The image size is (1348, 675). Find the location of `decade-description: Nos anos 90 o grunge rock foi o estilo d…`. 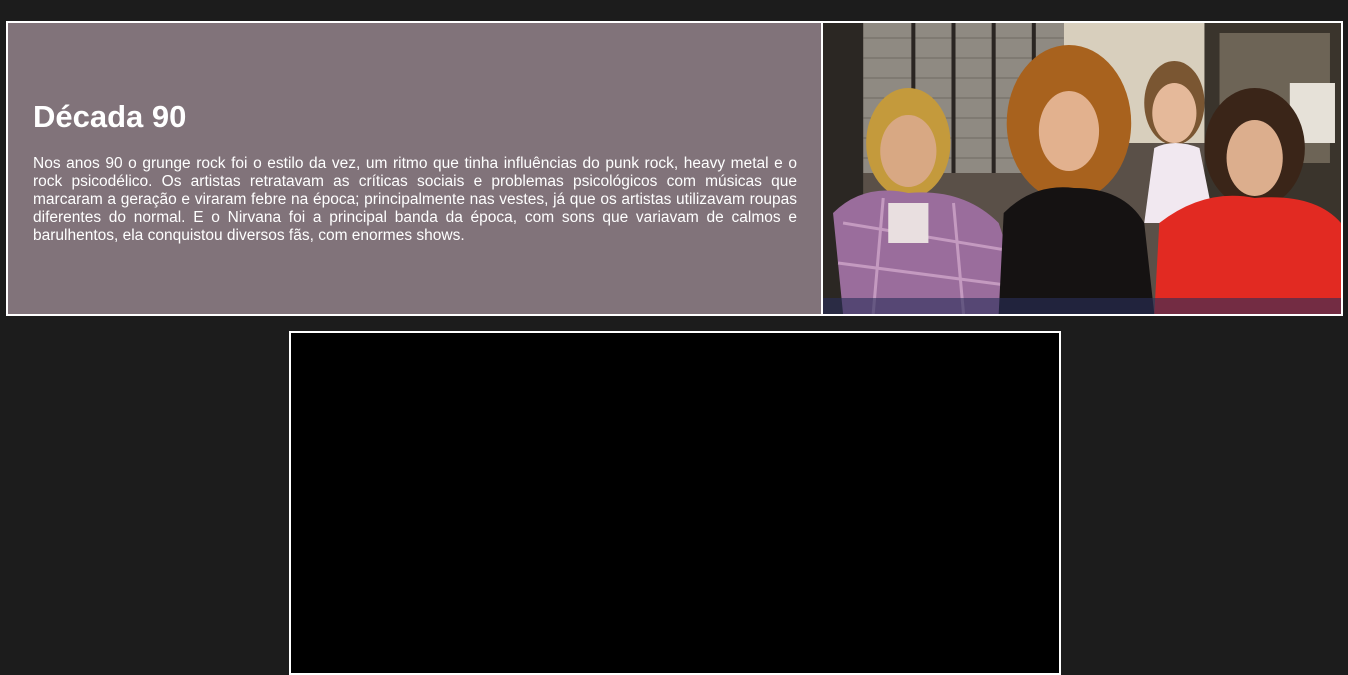

decade-description: Nos anos 90 o grunge rock foi o estilo d… is located at coordinates (415, 199).